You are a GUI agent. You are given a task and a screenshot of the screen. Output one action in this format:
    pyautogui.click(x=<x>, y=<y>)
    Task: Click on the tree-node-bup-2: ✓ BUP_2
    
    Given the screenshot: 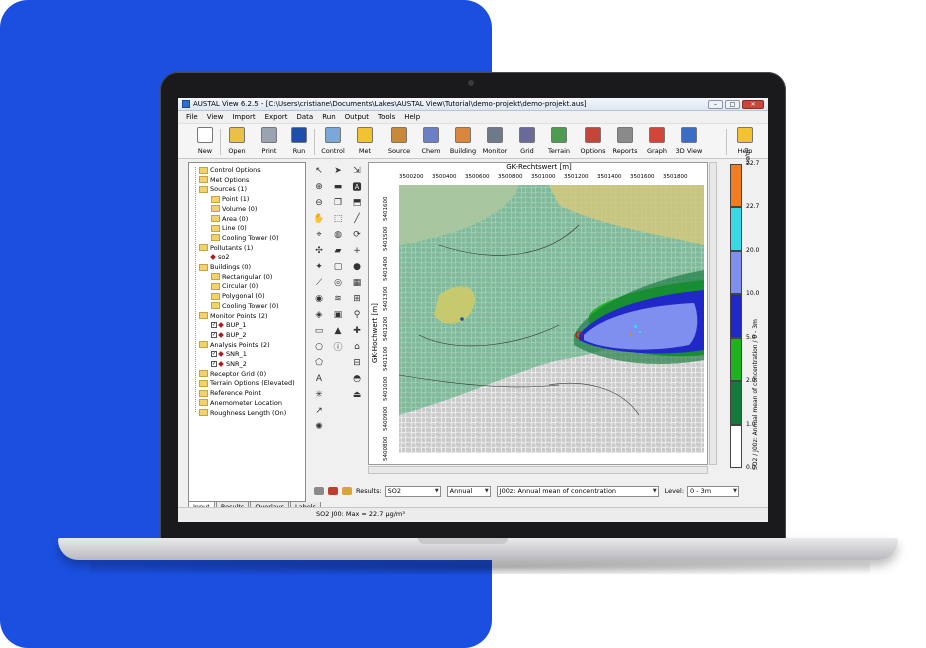 What is the action you would take?
    pyautogui.click(x=229, y=335)
    